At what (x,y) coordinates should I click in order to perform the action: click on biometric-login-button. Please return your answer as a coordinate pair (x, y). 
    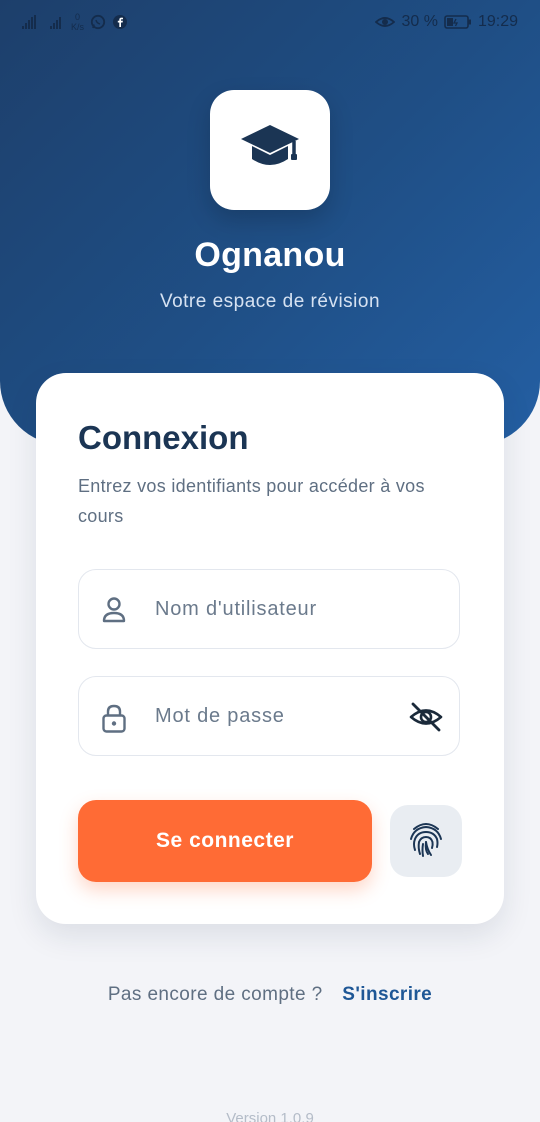
    Looking at the image, I should click on (426, 841).